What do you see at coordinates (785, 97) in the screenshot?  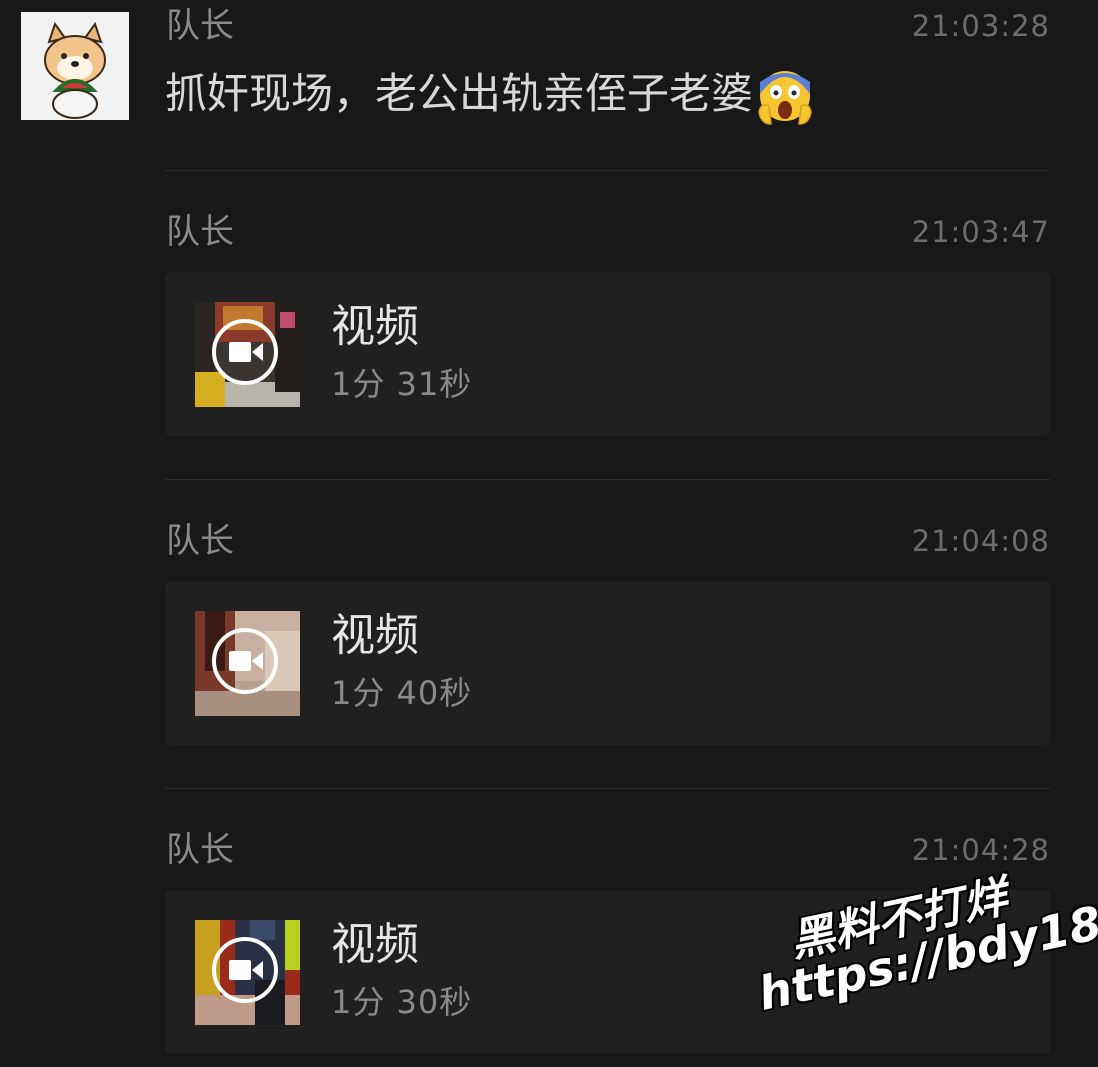 I see `scream-emoji-icon` at bounding box center [785, 97].